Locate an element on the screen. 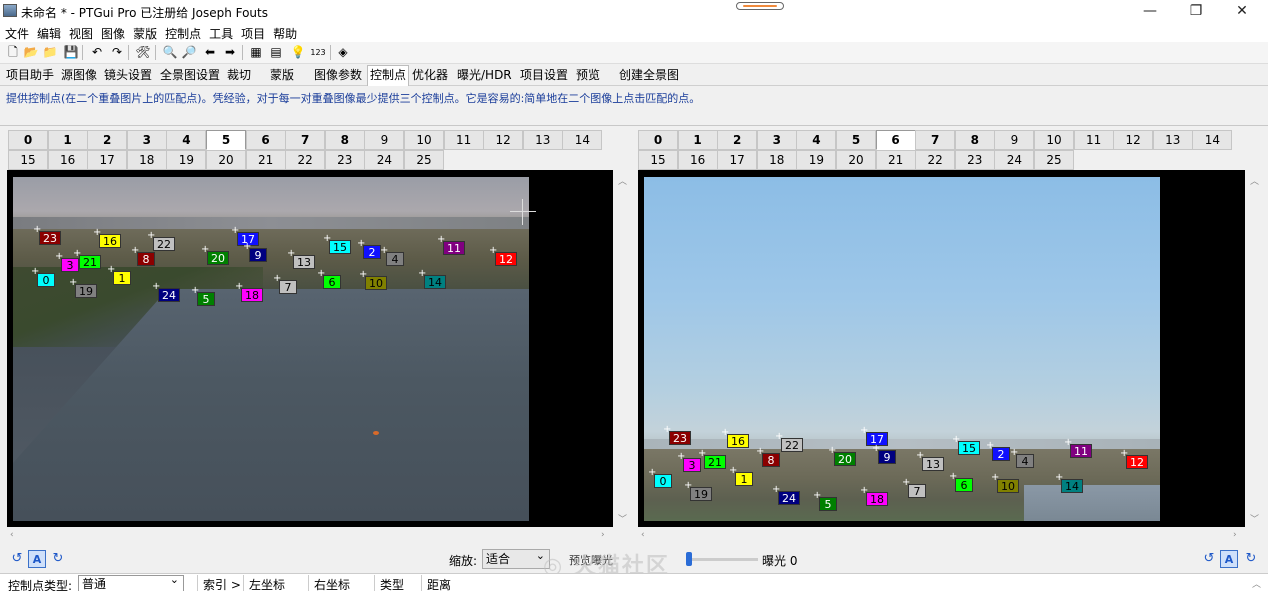 This screenshot has width=1268, height=591. control-point-label: 8 is located at coordinates (146, 259).